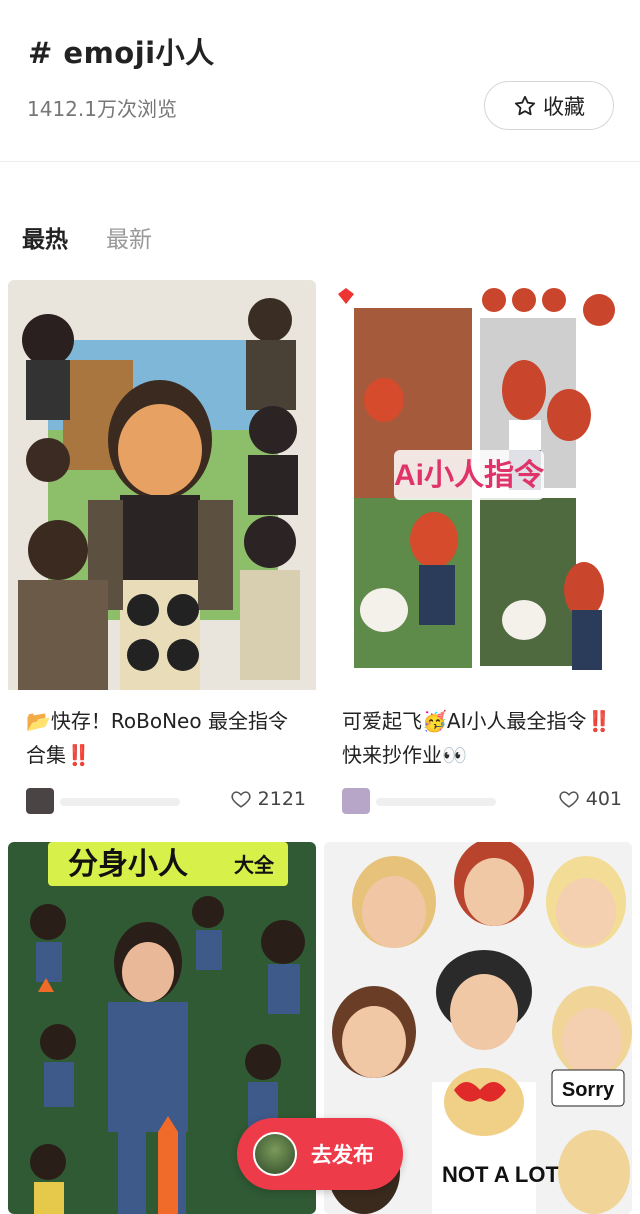 The width and height of the screenshot is (640, 1214). Describe the element at coordinates (254, 865) in the screenshot. I see `cover-subtext: 大全` at that location.